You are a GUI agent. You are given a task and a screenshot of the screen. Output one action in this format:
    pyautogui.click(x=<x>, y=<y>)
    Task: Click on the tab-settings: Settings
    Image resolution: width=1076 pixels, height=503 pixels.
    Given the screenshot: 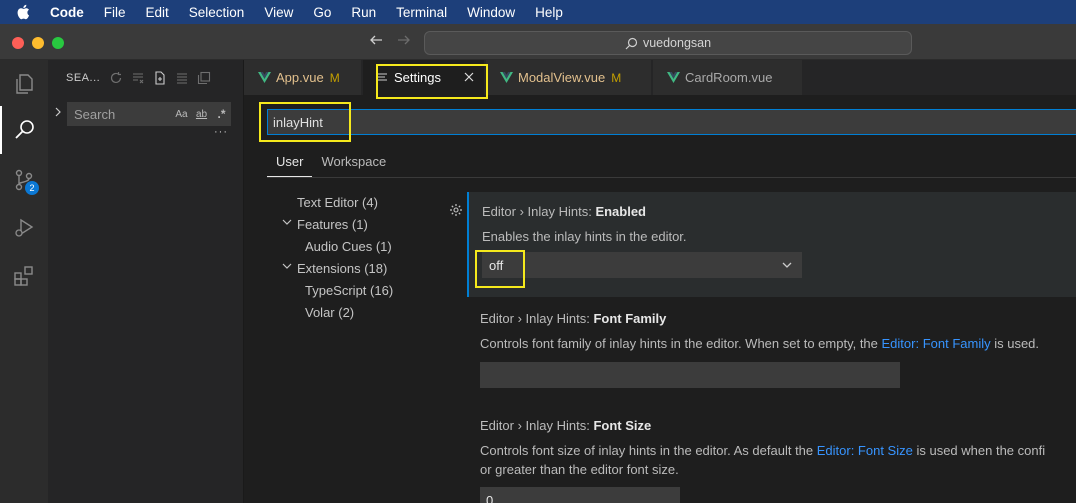 What is the action you would take?
    pyautogui.click(x=424, y=77)
    